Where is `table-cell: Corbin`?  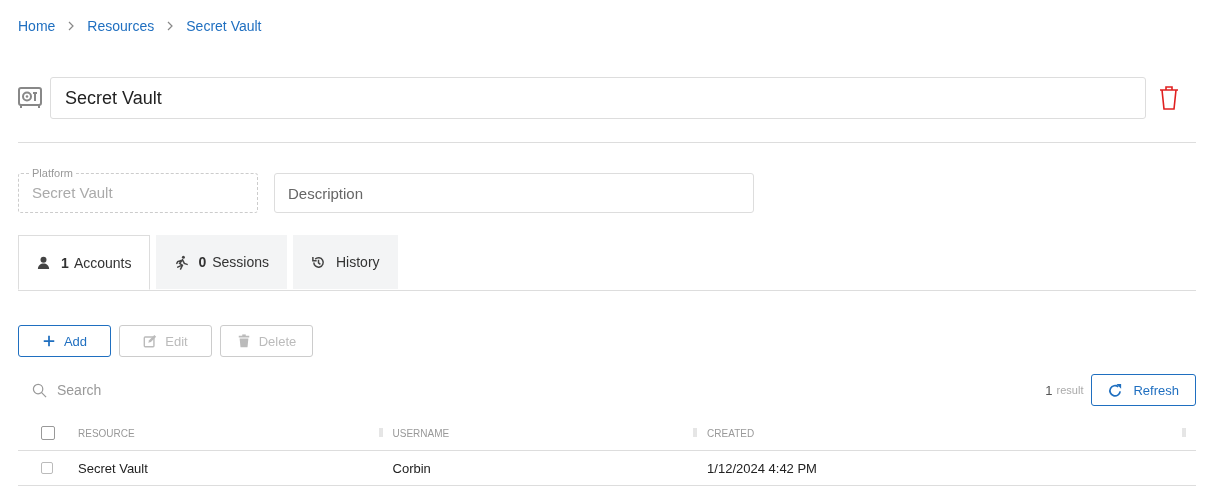 table-cell: Corbin is located at coordinates (411, 468).